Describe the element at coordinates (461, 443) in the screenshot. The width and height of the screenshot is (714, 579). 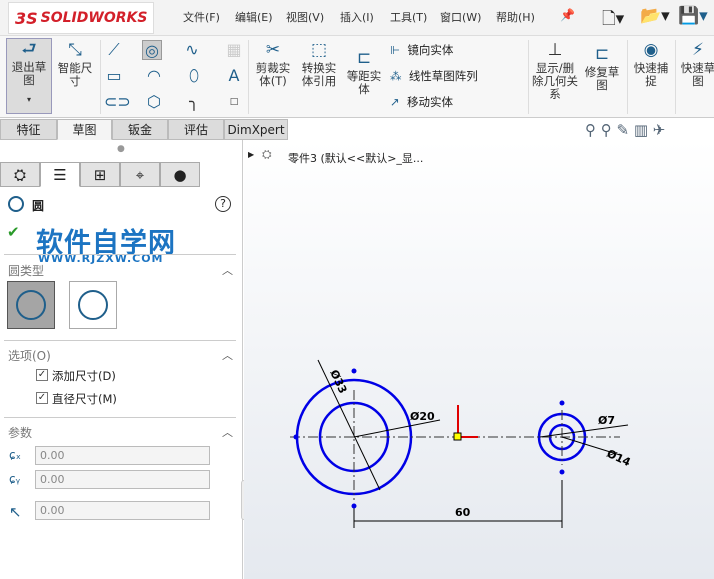
I see `sketch-drawing: Ø33 Ø20 Ø7 Ø14 60` at that location.